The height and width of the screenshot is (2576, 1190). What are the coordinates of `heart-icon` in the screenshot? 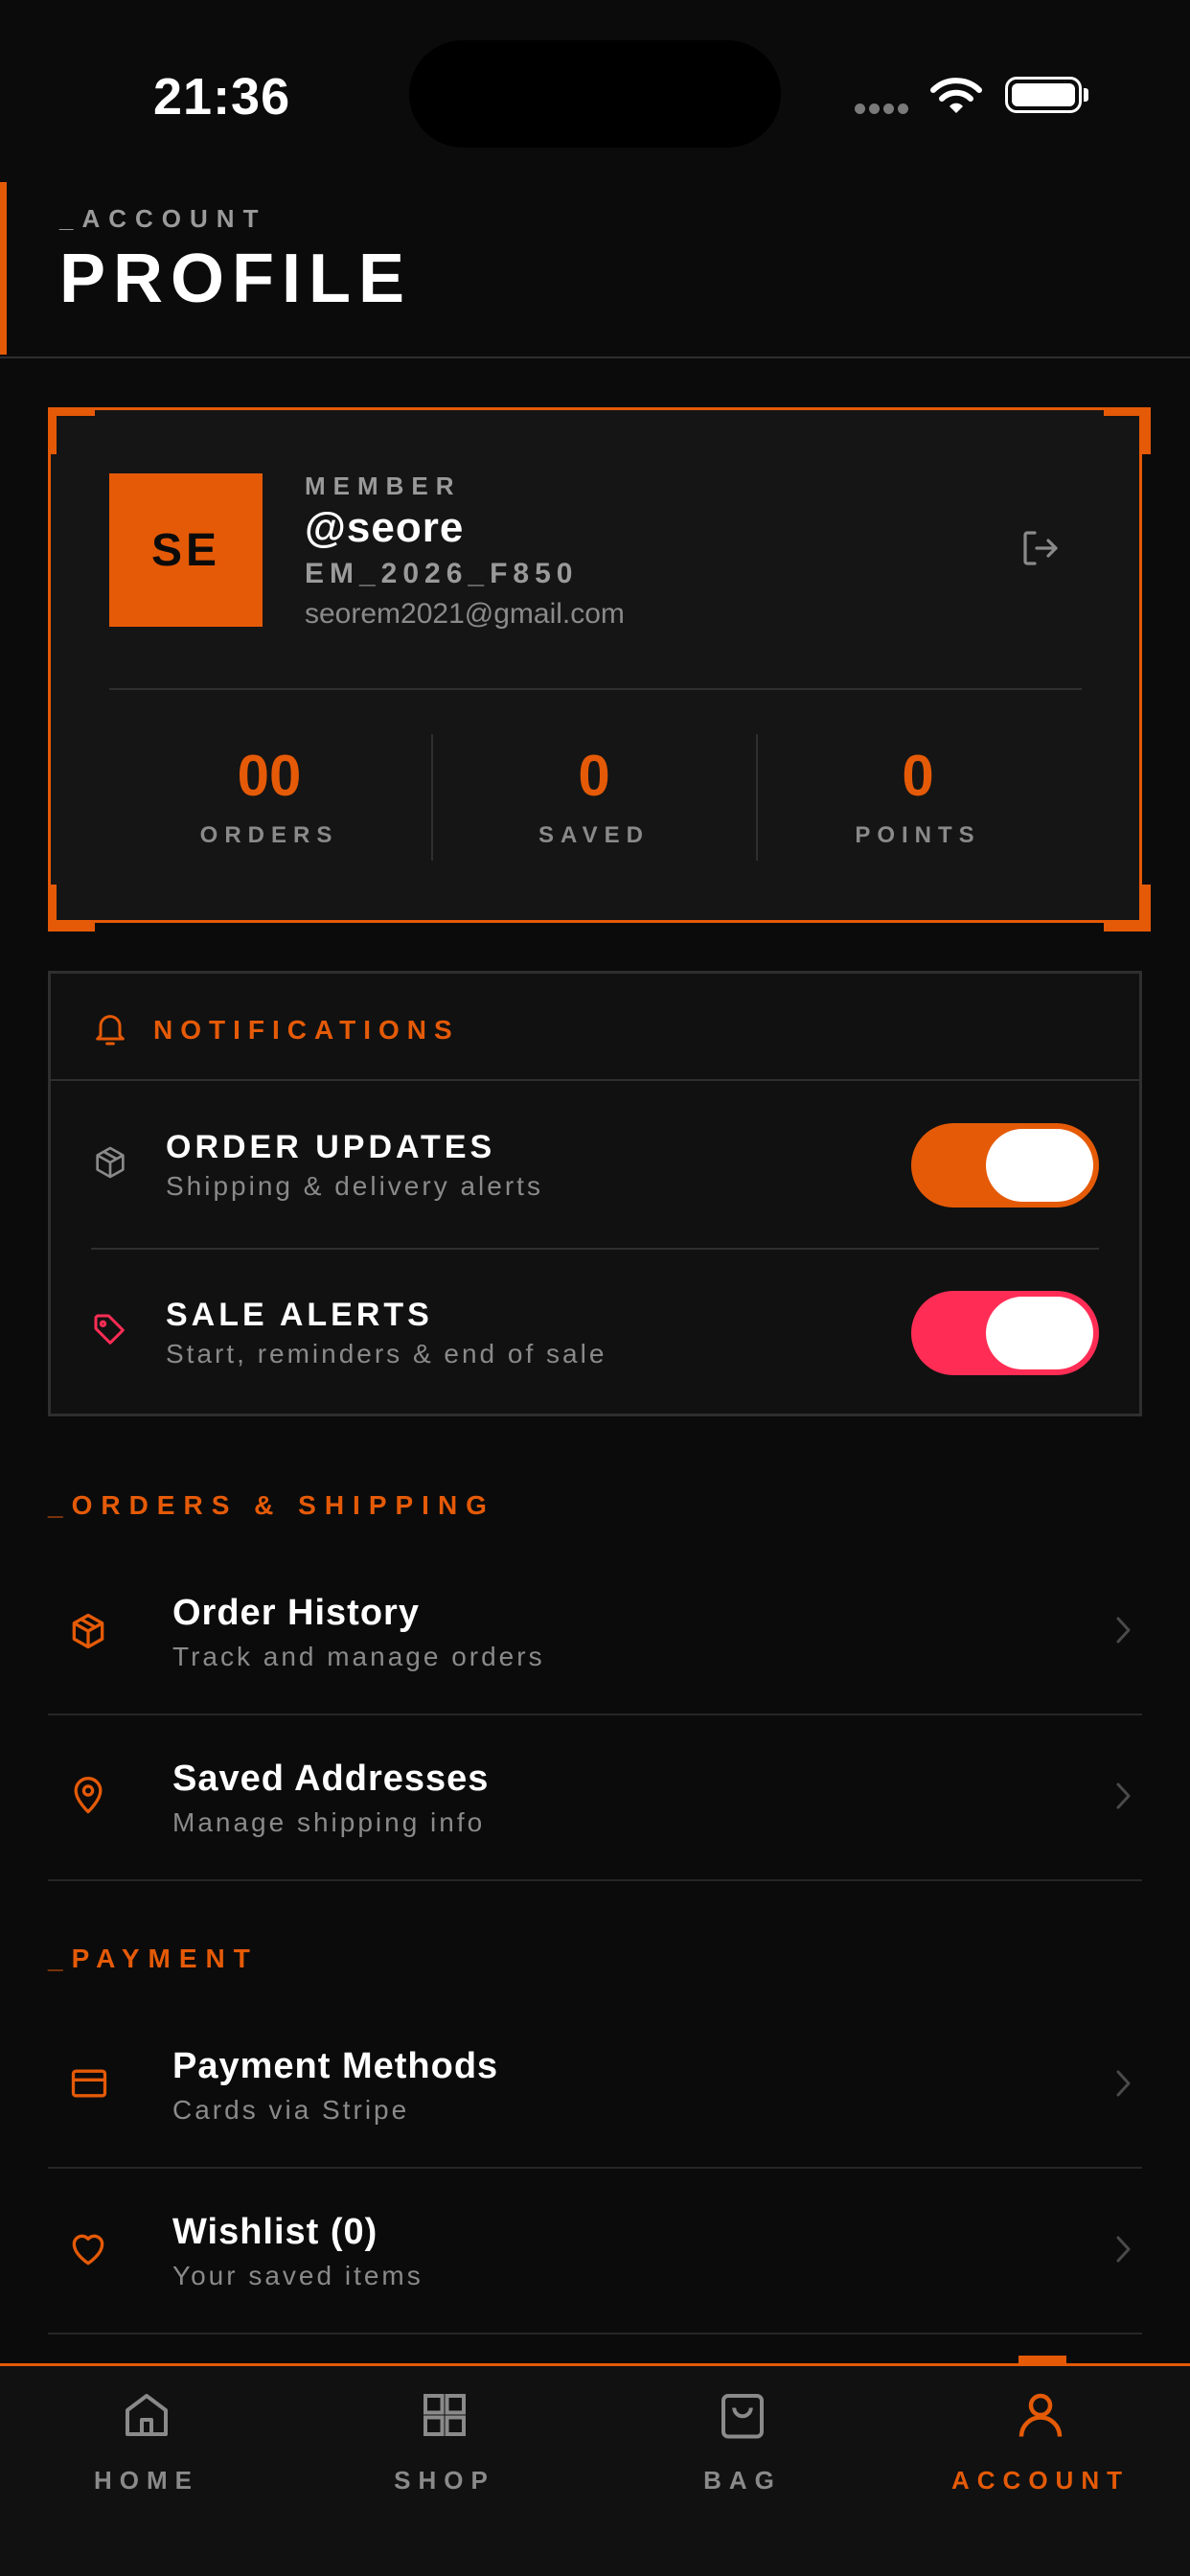 It's located at (88, 2251).